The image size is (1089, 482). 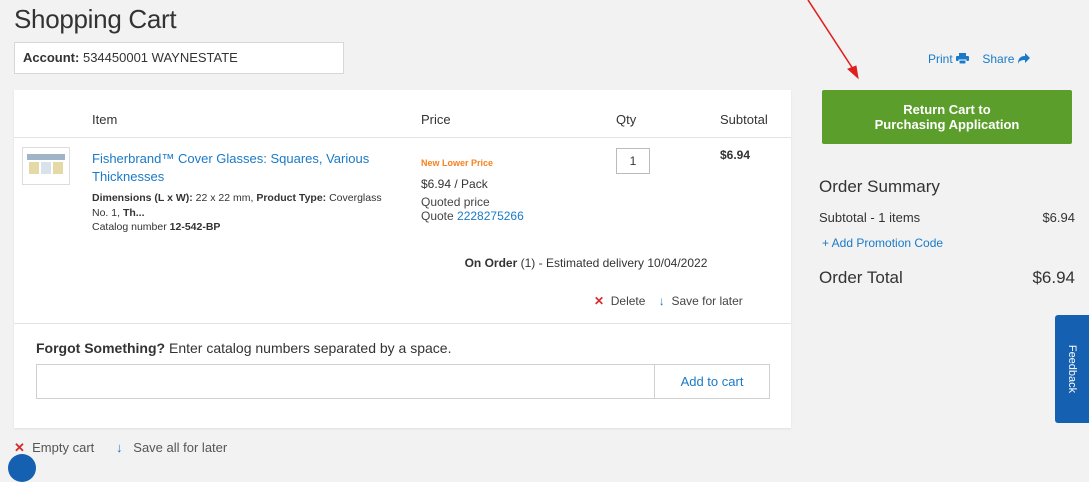 I want to click on print-link: Print, so click(x=949, y=59).